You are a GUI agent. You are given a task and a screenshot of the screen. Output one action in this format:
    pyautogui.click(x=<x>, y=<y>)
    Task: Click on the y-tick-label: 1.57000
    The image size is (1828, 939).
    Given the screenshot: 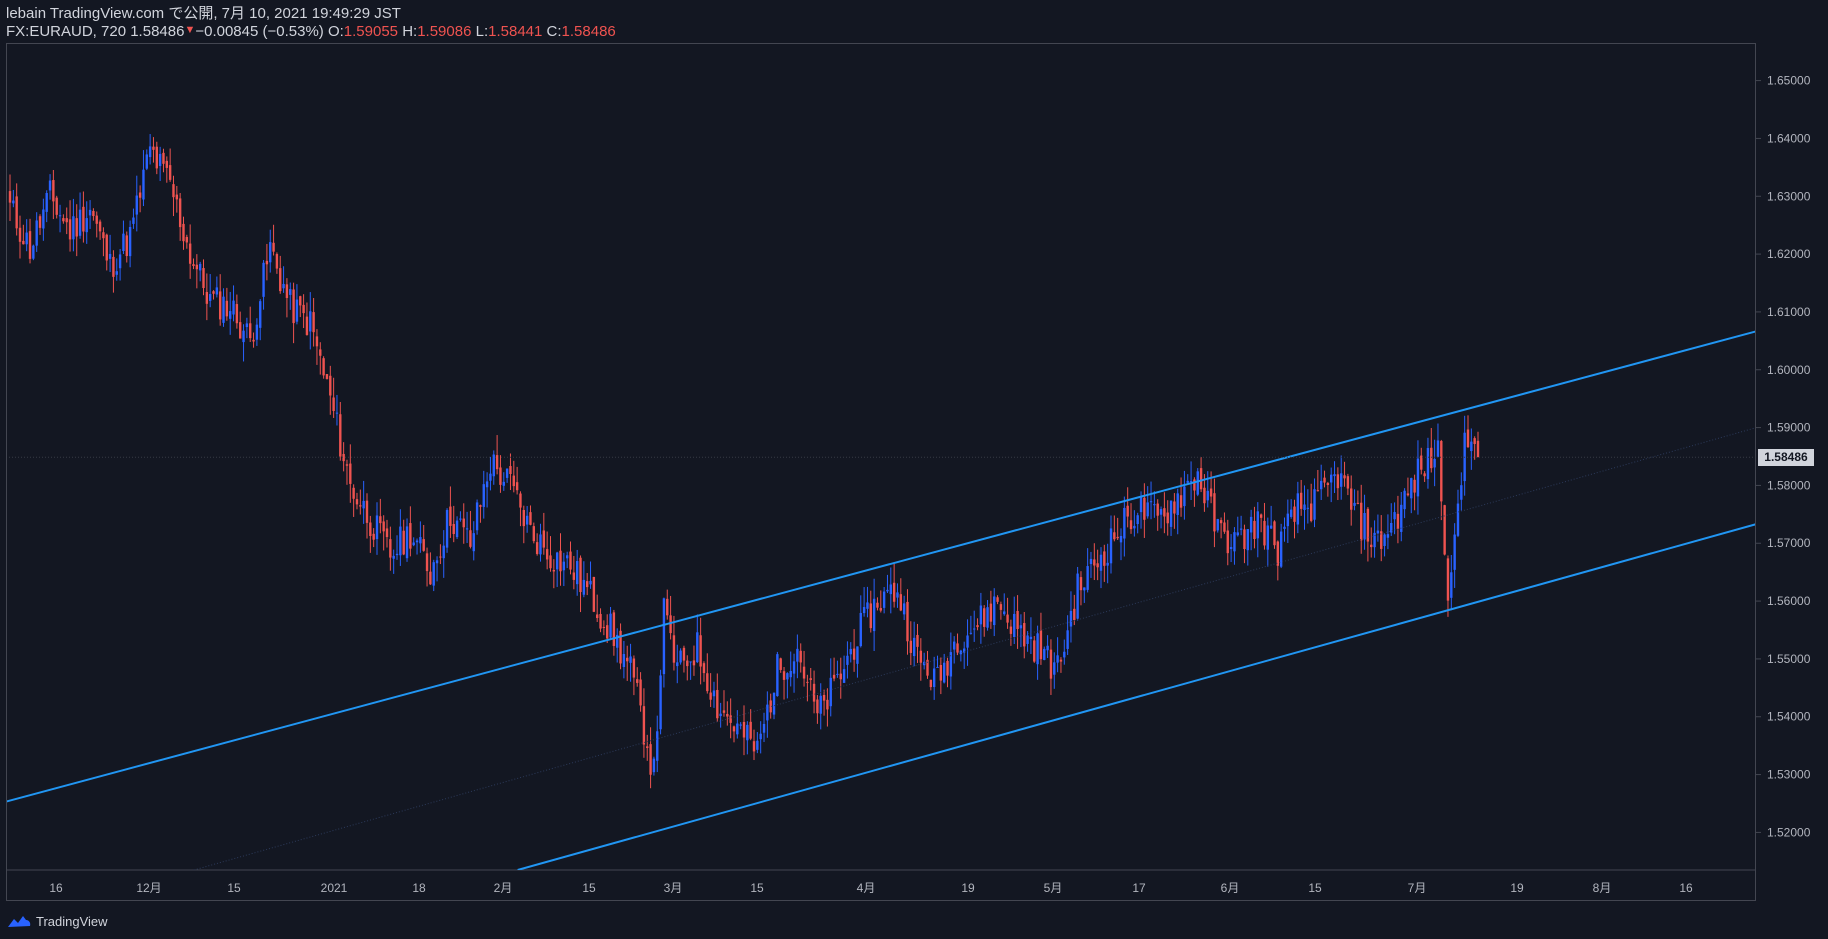 What is the action you would take?
    pyautogui.click(x=1789, y=543)
    